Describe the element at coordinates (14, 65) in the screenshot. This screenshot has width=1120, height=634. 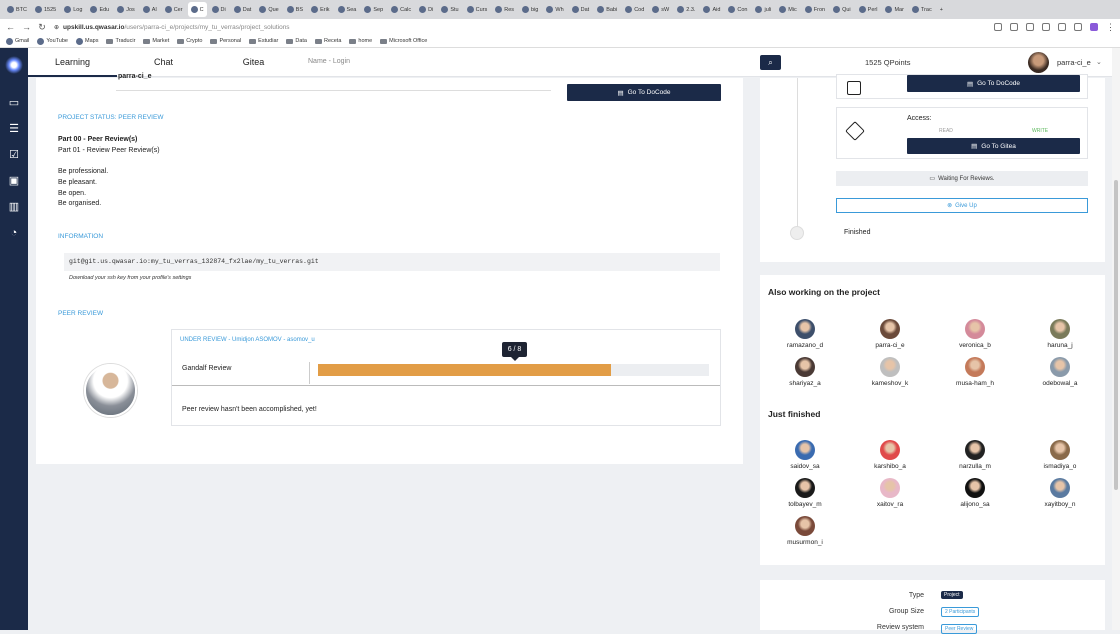
I see `qwasar-logo-icon` at that location.